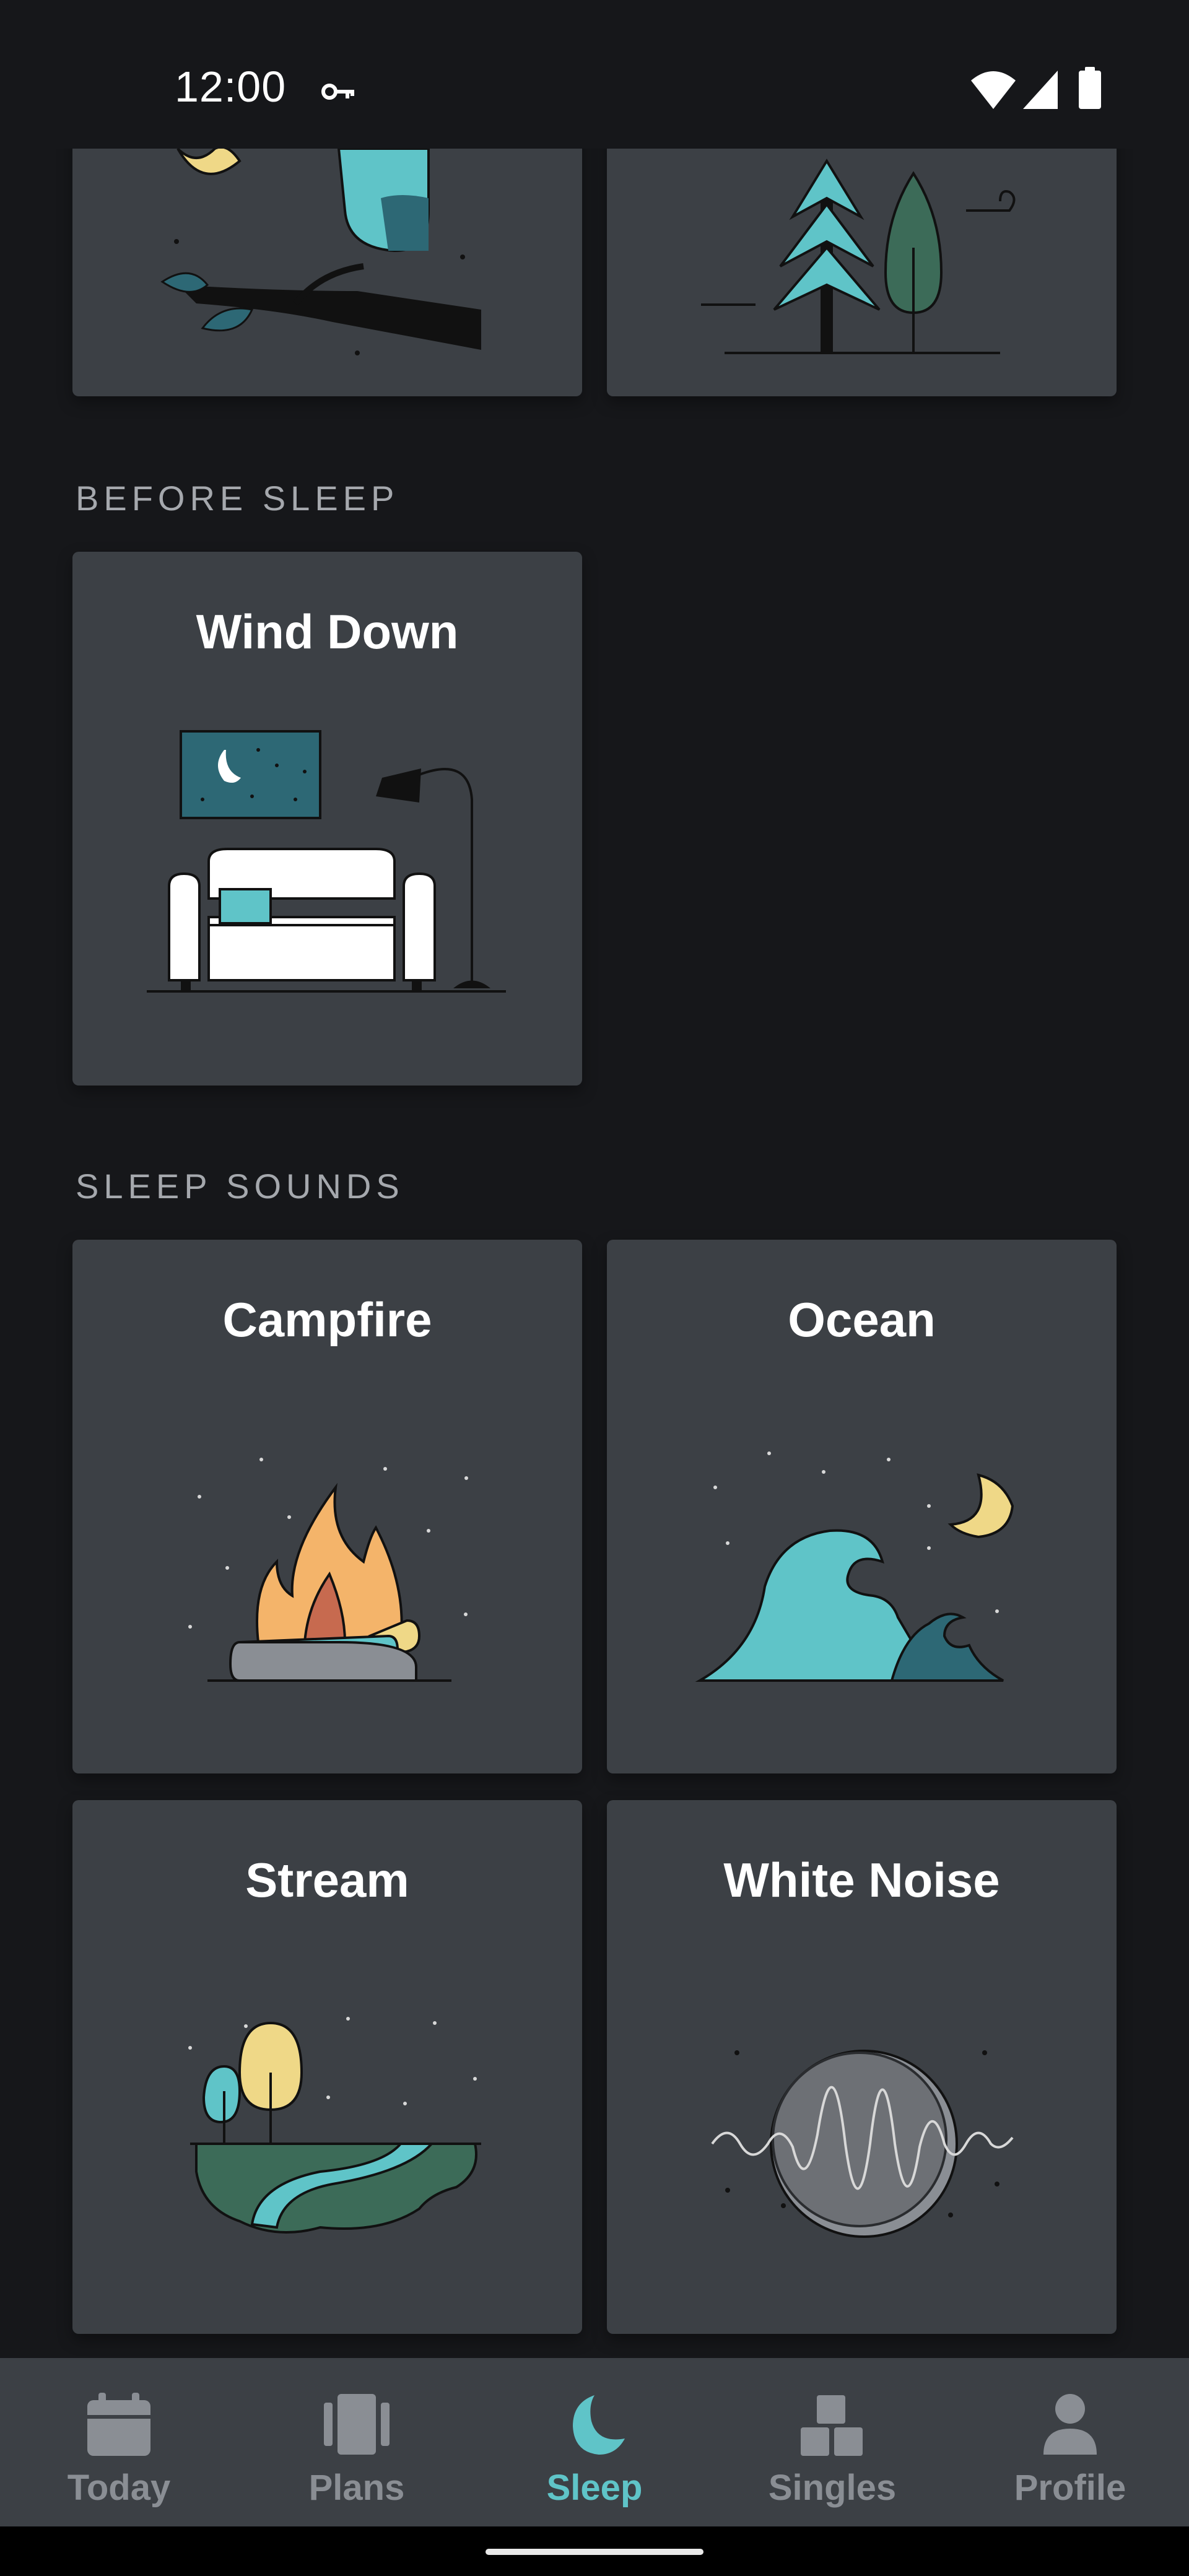 This screenshot has width=1189, height=2576. Describe the element at coordinates (357, 2424) in the screenshot. I see `plans-icon` at that location.